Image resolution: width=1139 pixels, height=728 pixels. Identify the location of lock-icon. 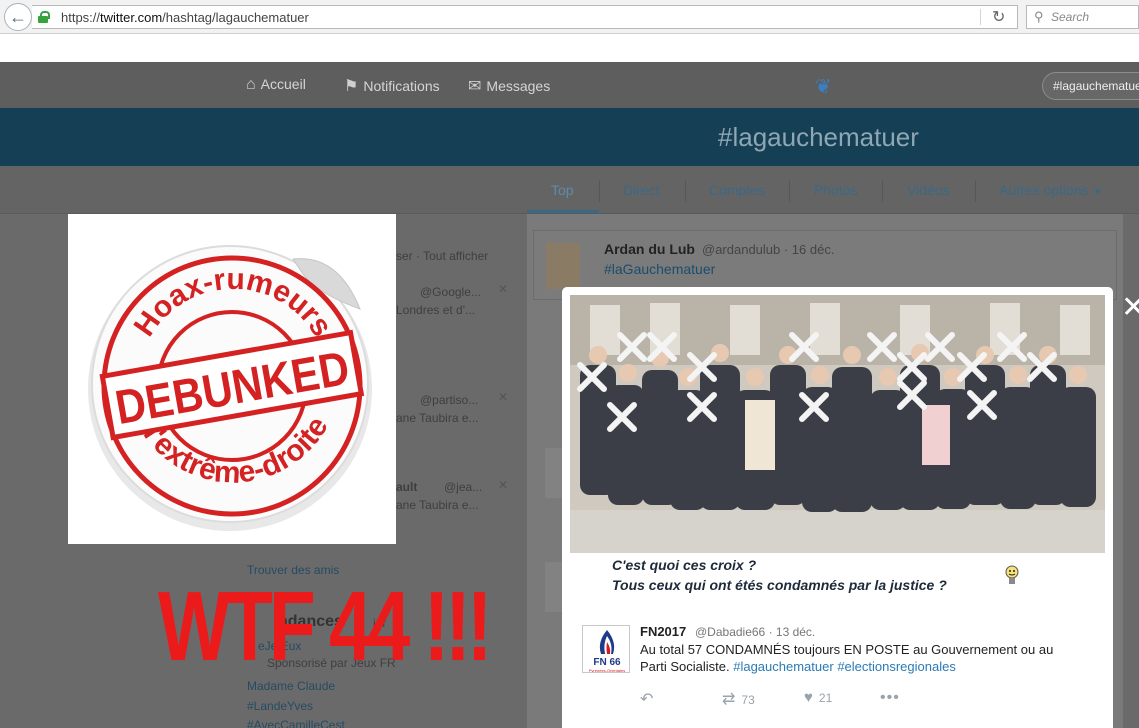
(44, 17).